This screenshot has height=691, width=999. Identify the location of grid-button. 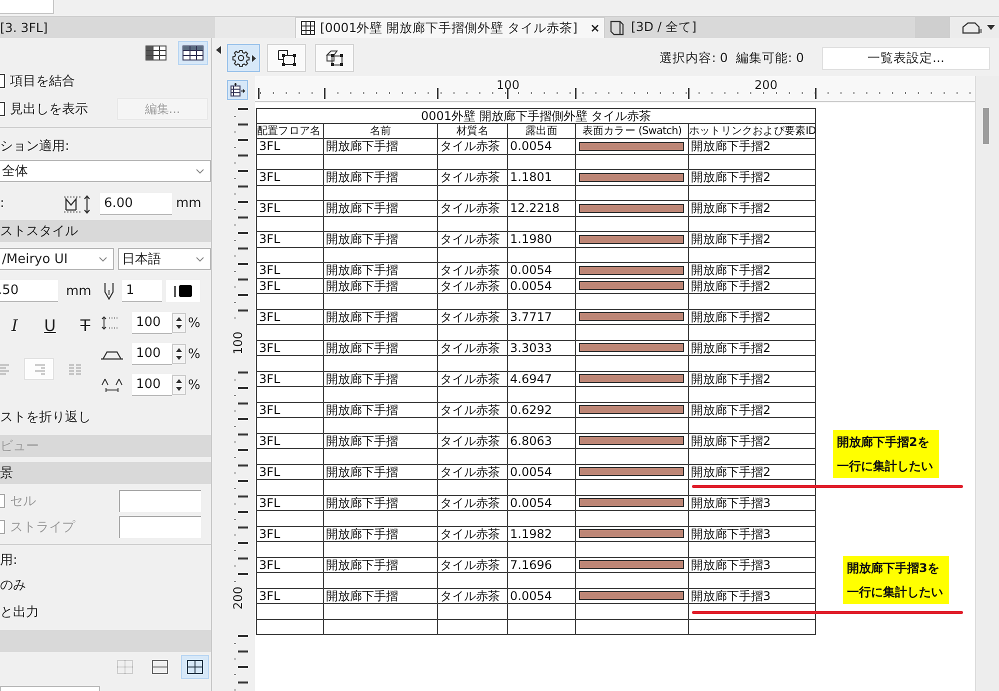
(195, 667).